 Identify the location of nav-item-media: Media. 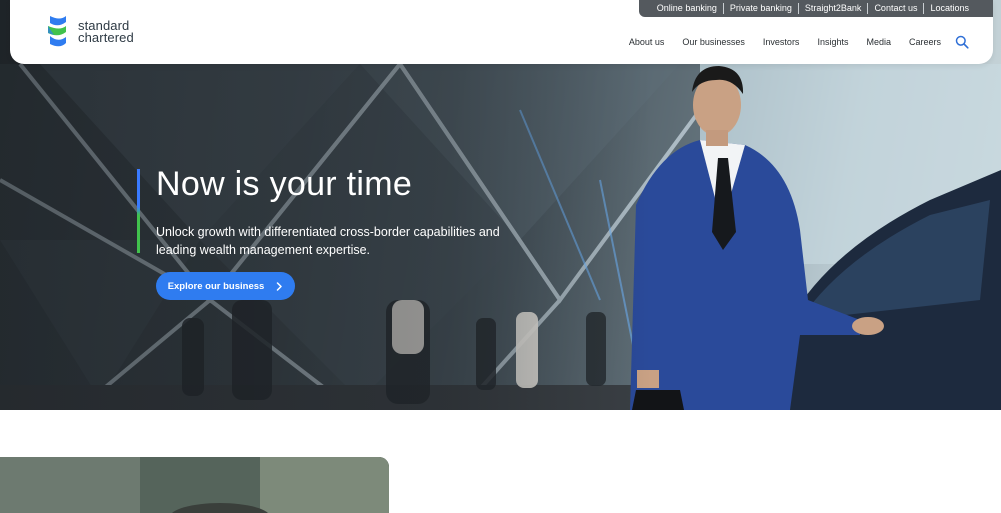
(878, 42).